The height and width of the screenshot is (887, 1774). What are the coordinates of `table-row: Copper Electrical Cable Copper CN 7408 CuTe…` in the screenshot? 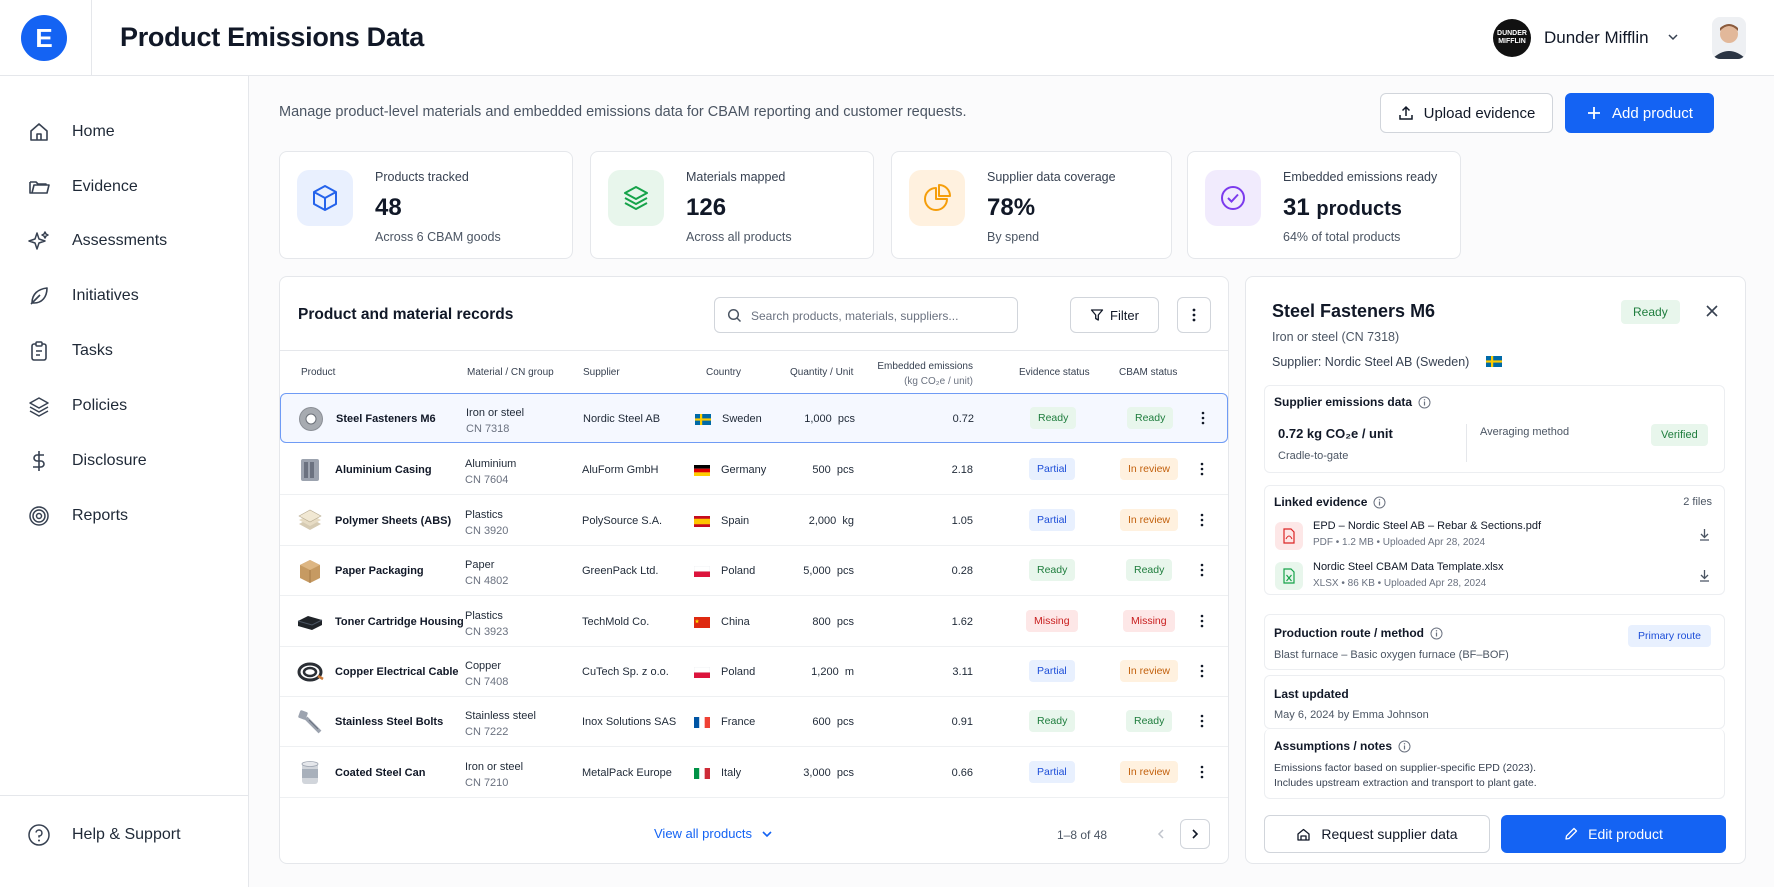 It's located at (754, 672).